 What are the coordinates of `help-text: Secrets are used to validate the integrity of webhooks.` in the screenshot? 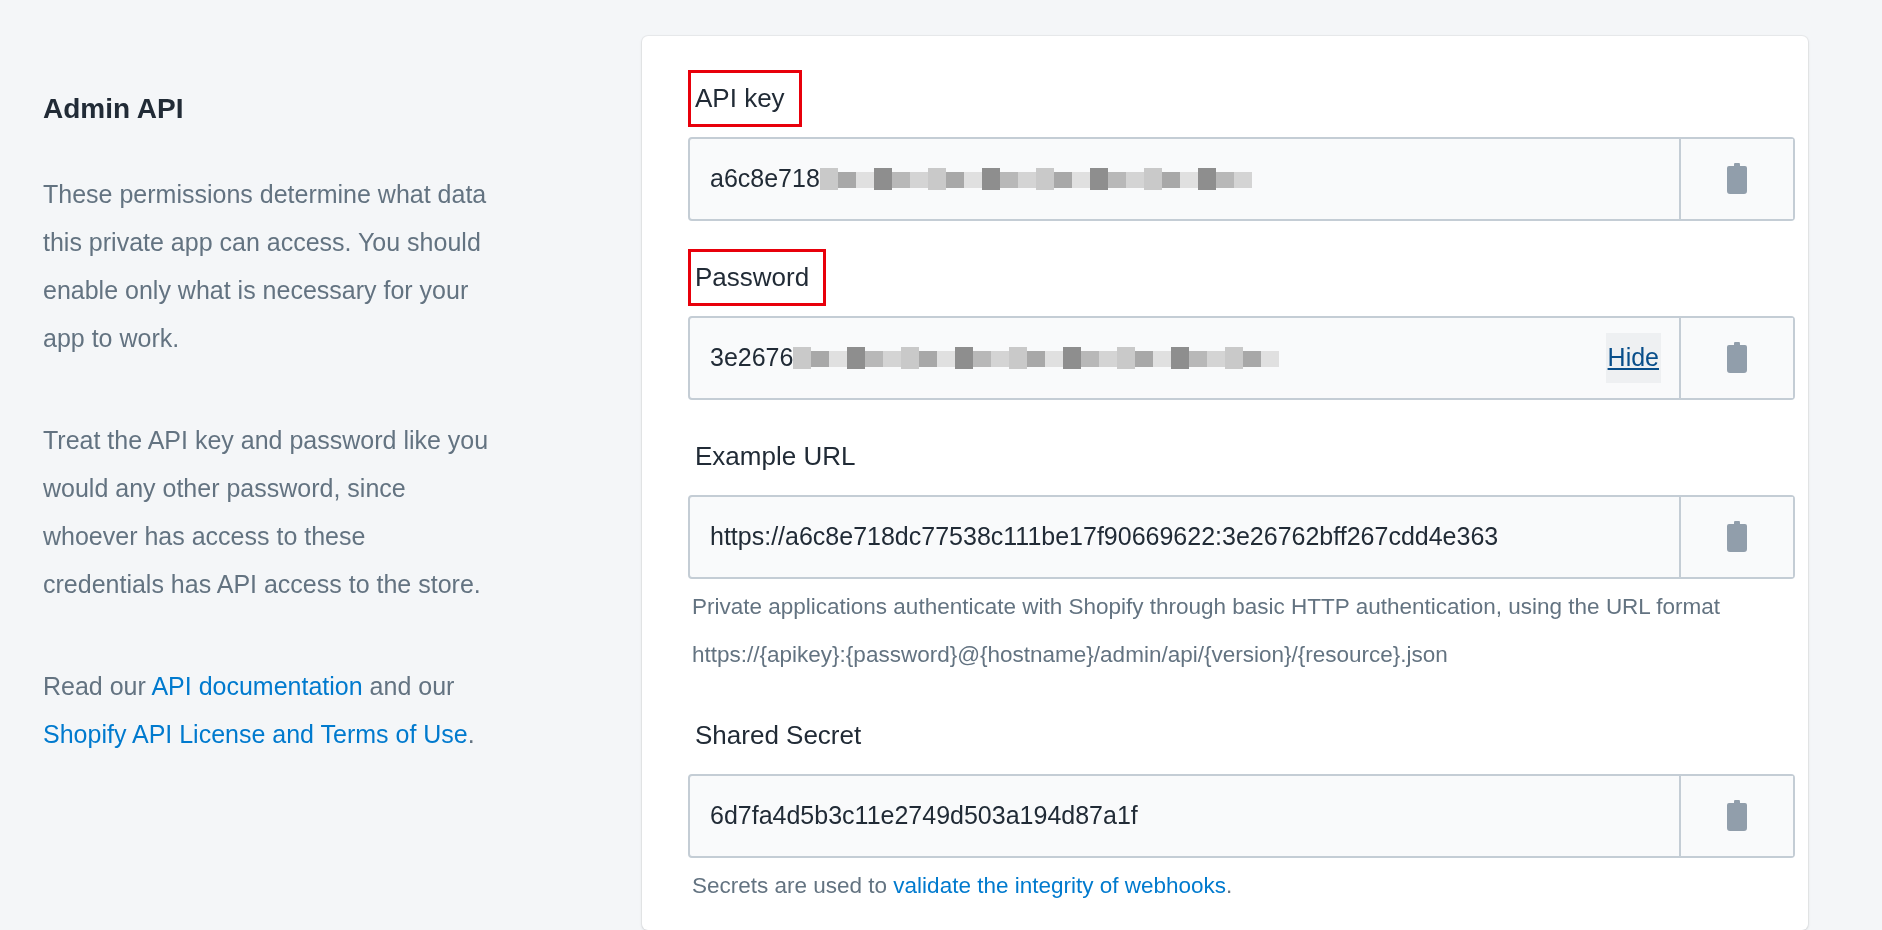 It's located at (963, 886).